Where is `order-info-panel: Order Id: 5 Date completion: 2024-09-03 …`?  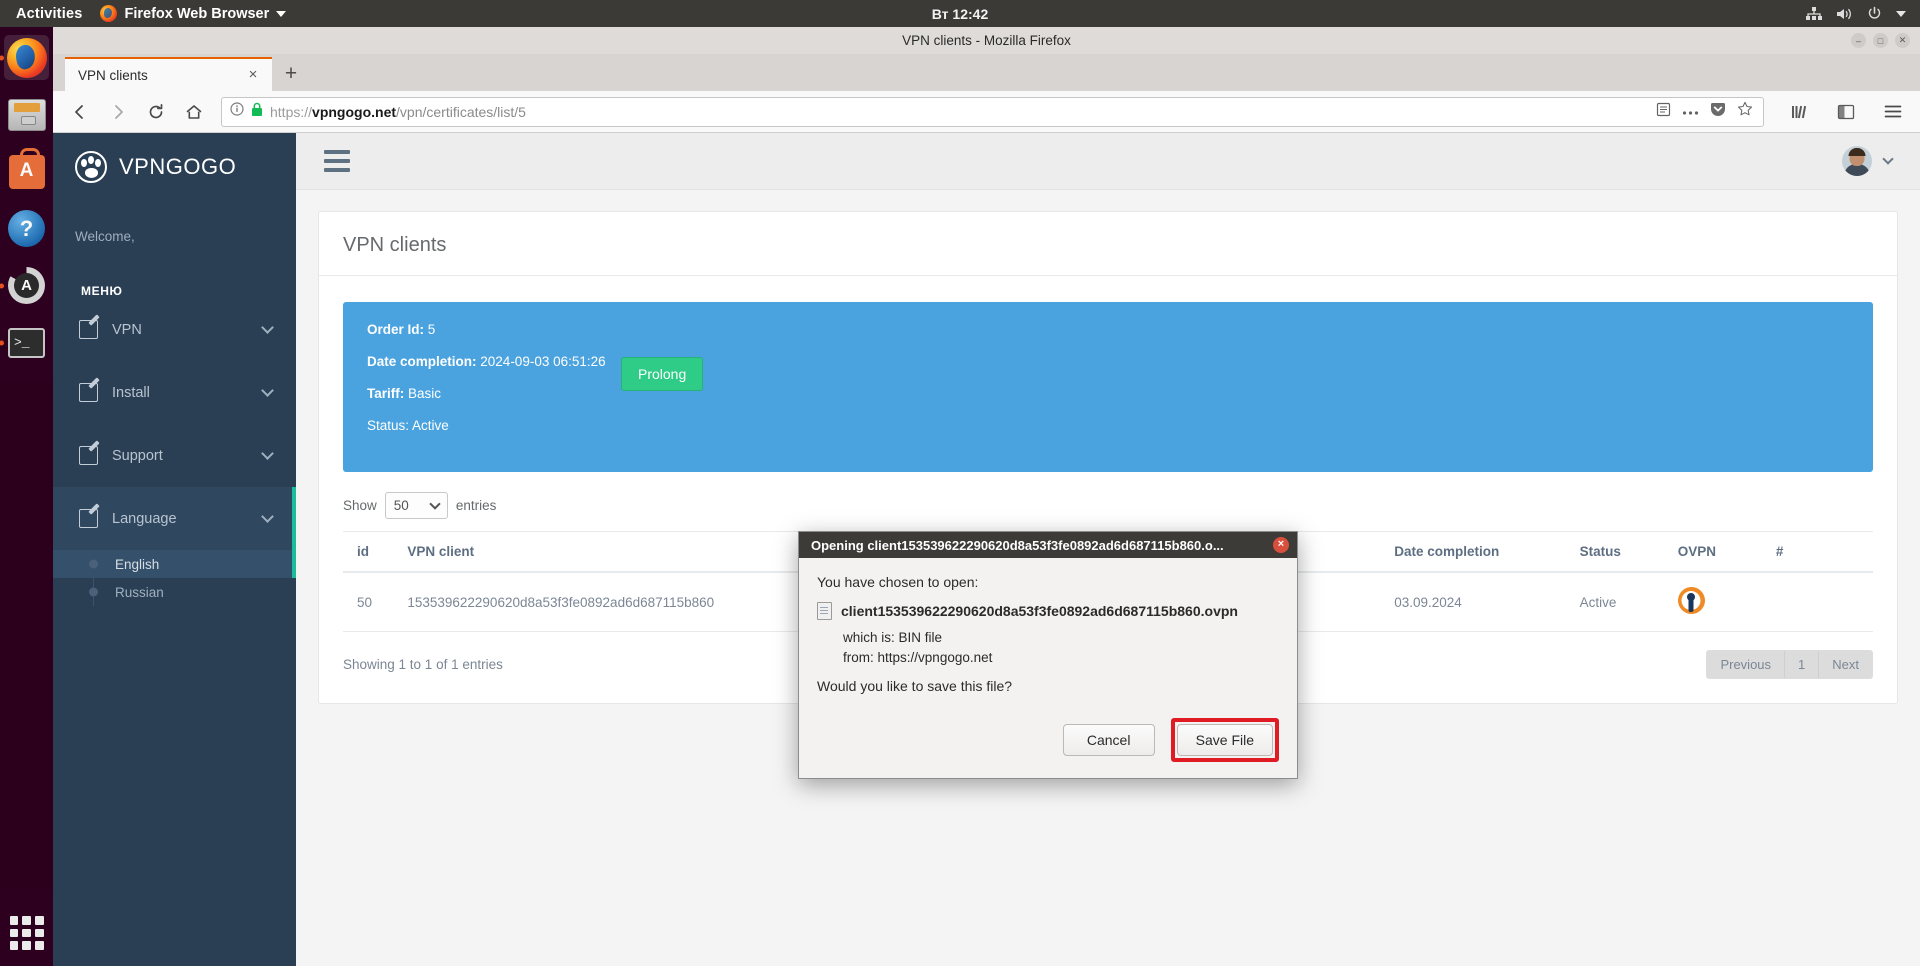
order-info-panel: Order Id: 5 Date completion: 2024-09-03 … is located at coordinates (1108, 387).